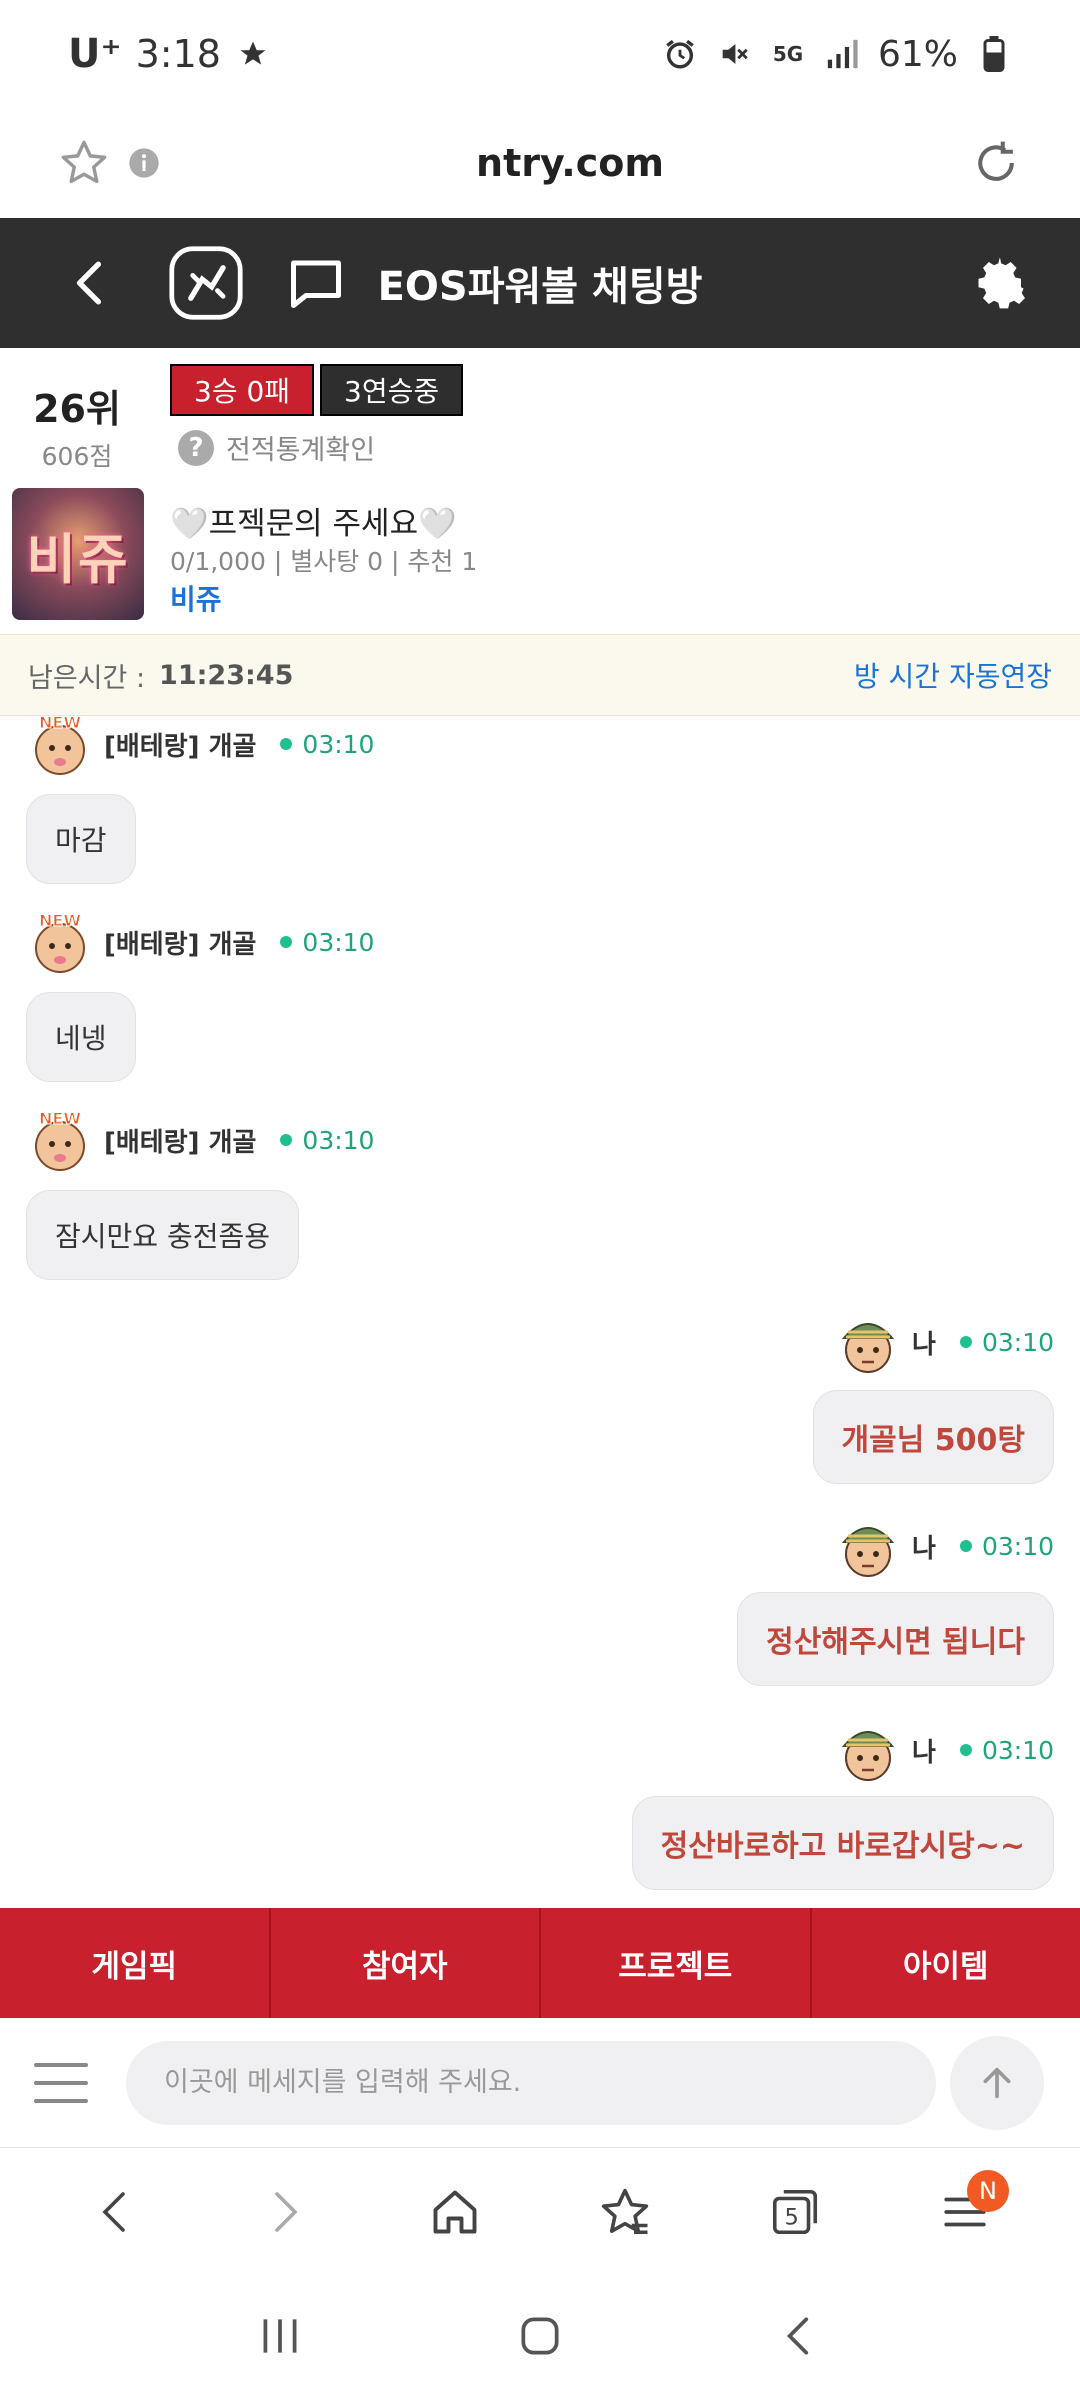 The height and width of the screenshot is (2400, 1080). I want to click on battery-percent: 61%, so click(917, 54).